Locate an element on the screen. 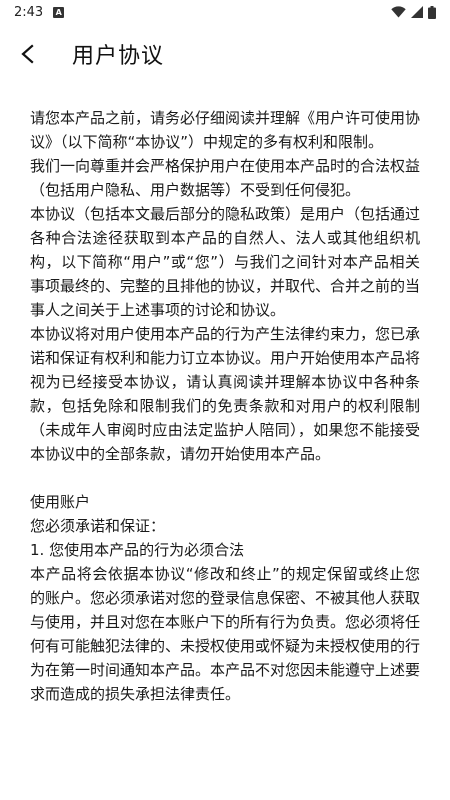 Image resolution: width=450 pixels, height=800 pixels. status-left: 2:43 A is located at coordinates (39, 12).